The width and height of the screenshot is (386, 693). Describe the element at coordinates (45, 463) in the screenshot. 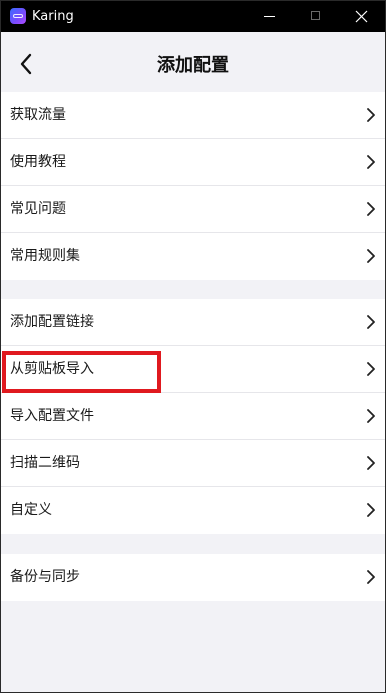

I see `list-item-label: 扫描二维码` at that location.